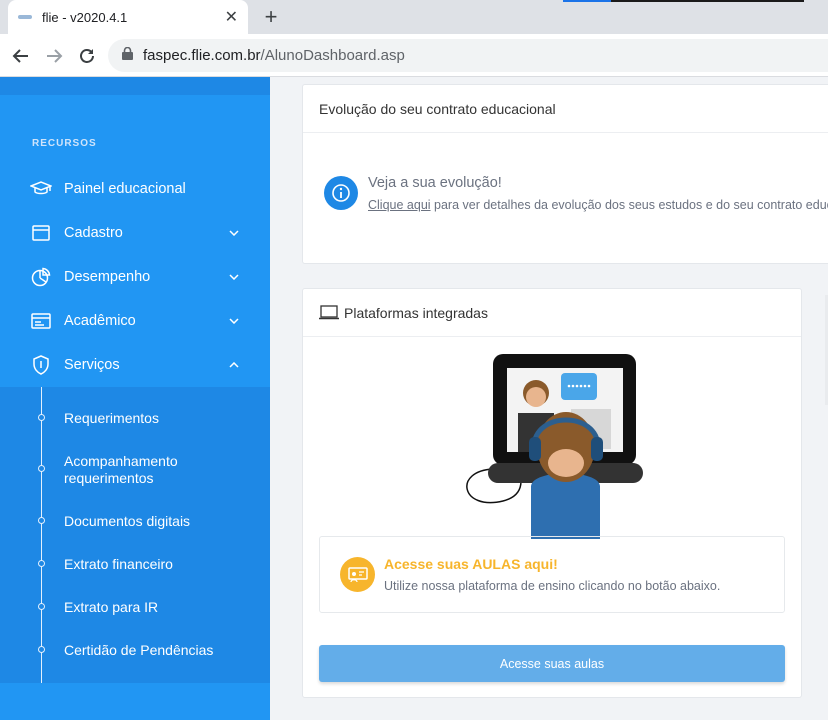 This screenshot has height=720, width=828. Describe the element at coordinates (587, 1) in the screenshot. I see `tab-strip-accent-blue` at that location.